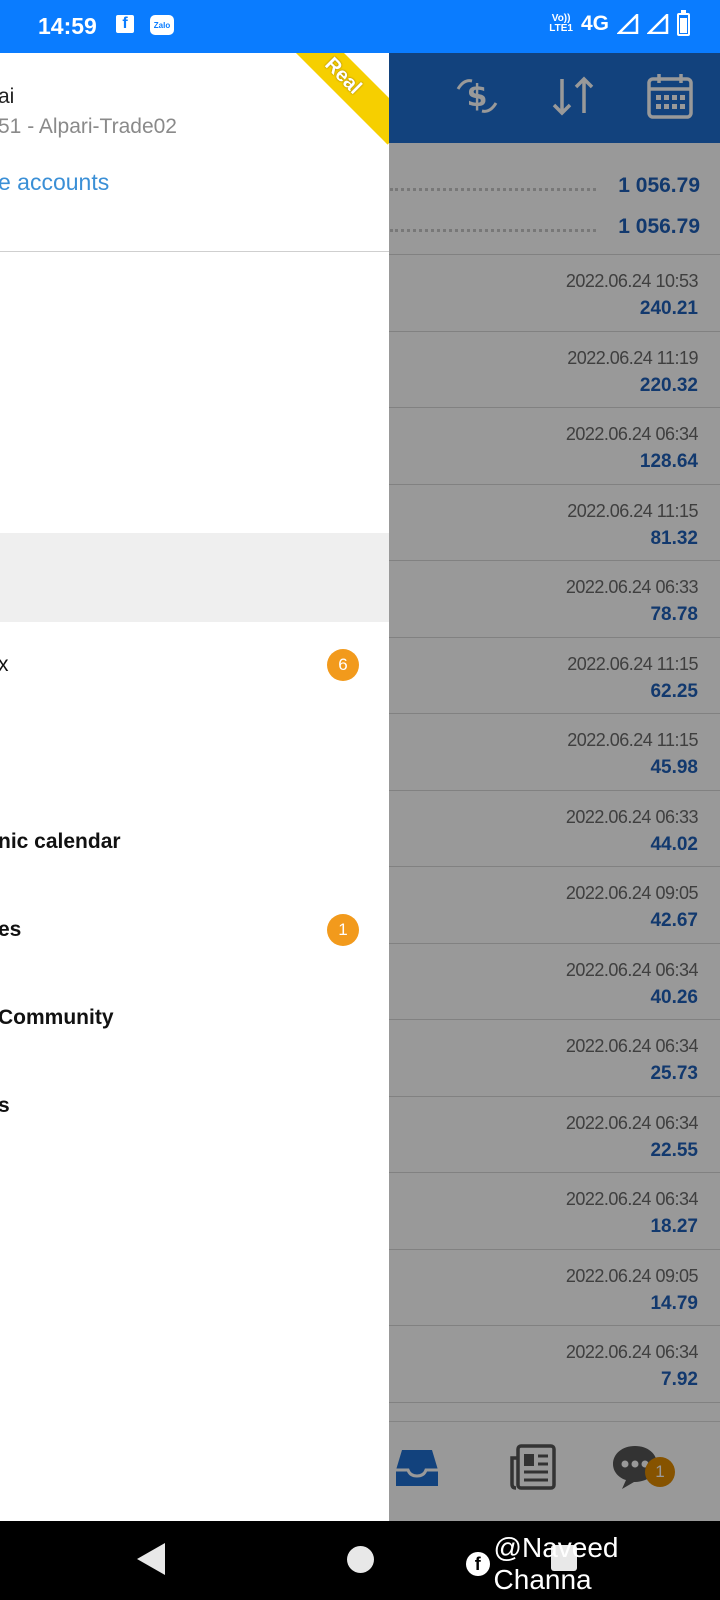 This screenshot has width=720, height=1600. I want to click on menu-item-messages: es, so click(10, 930).